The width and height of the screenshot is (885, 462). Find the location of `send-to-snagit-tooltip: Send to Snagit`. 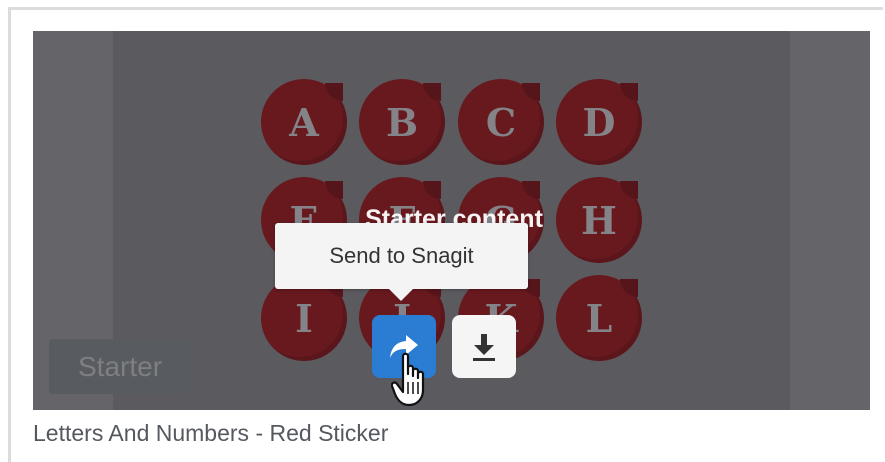

send-to-snagit-tooltip: Send to Snagit is located at coordinates (401, 256).